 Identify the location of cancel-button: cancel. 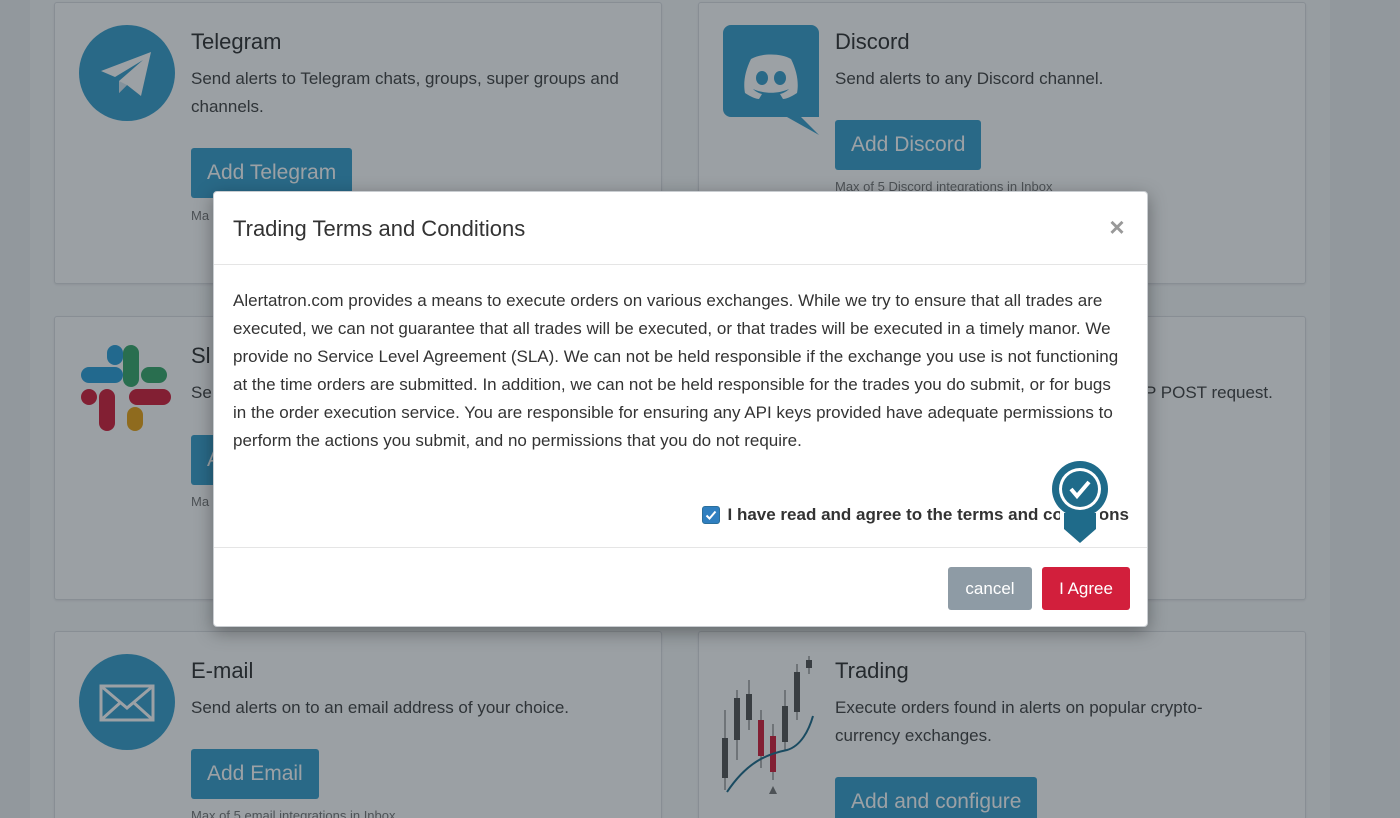
(990, 588).